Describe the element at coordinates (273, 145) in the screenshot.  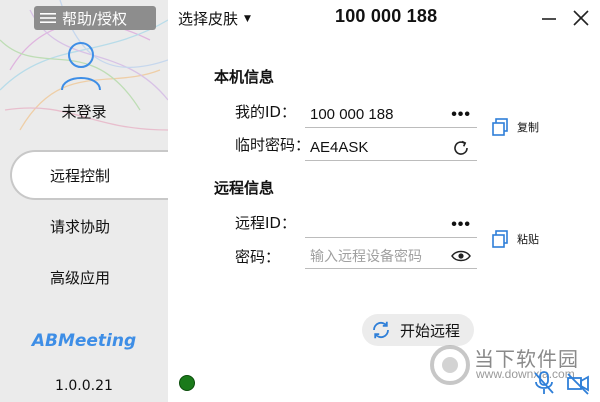
I see `temp-password-label: 临时密码：` at that location.